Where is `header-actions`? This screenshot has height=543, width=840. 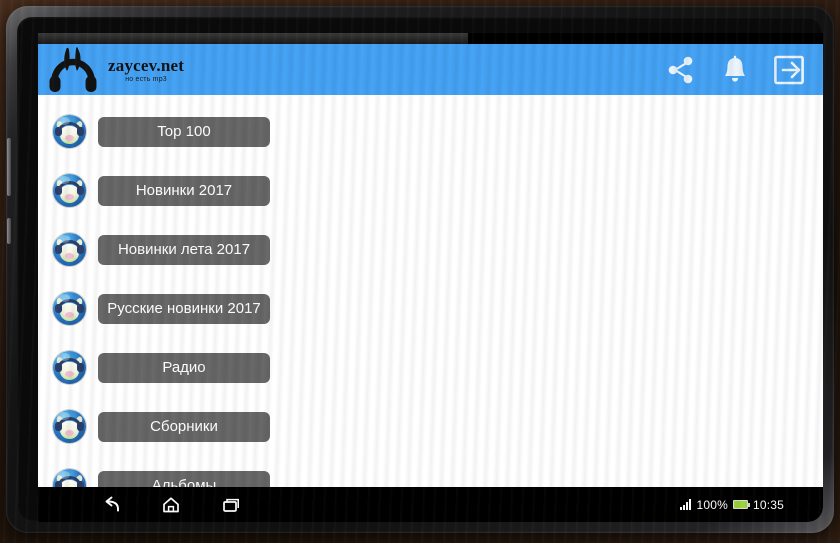 header-actions is located at coordinates (735, 70).